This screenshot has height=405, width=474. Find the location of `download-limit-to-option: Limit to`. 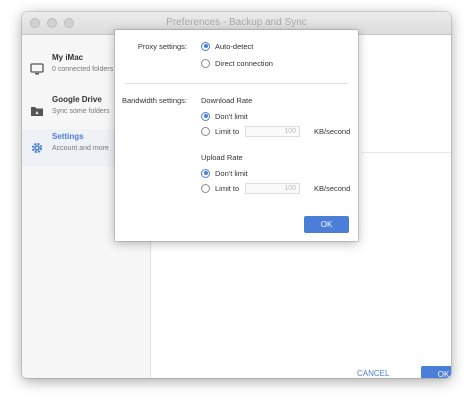

download-limit-to-option: Limit to is located at coordinates (220, 131).